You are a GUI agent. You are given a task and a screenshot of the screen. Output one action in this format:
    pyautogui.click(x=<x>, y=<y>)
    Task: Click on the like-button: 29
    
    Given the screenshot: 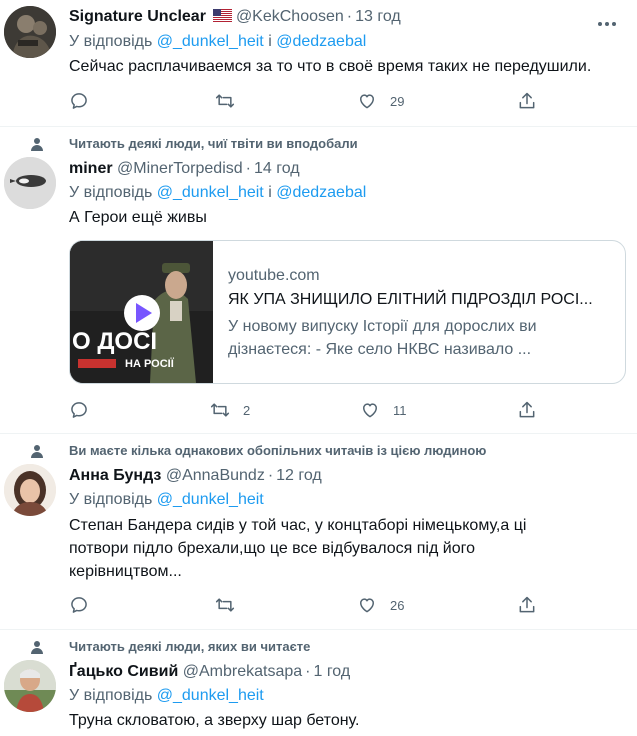 What is the action you would take?
    pyautogui.click(x=380, y=101)
    